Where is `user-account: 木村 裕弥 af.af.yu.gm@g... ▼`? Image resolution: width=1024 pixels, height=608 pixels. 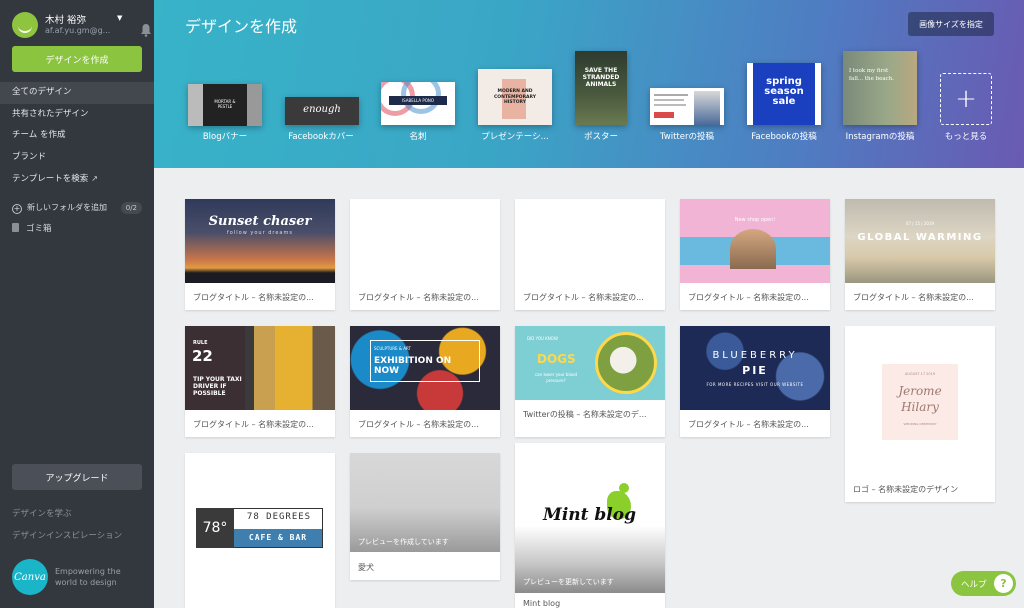
user-account: 木村 裕弥 af.af.yu.gm@g... ▼ is located at coordinates (82, 25).